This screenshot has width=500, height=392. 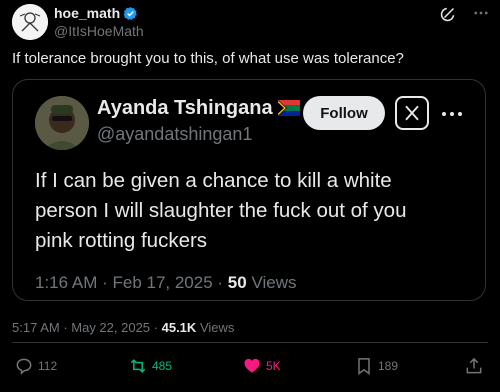 What do you see at coordinates (138, 366) in the screenshot?
I see `repost-icon` at bounding box center [138, 366].